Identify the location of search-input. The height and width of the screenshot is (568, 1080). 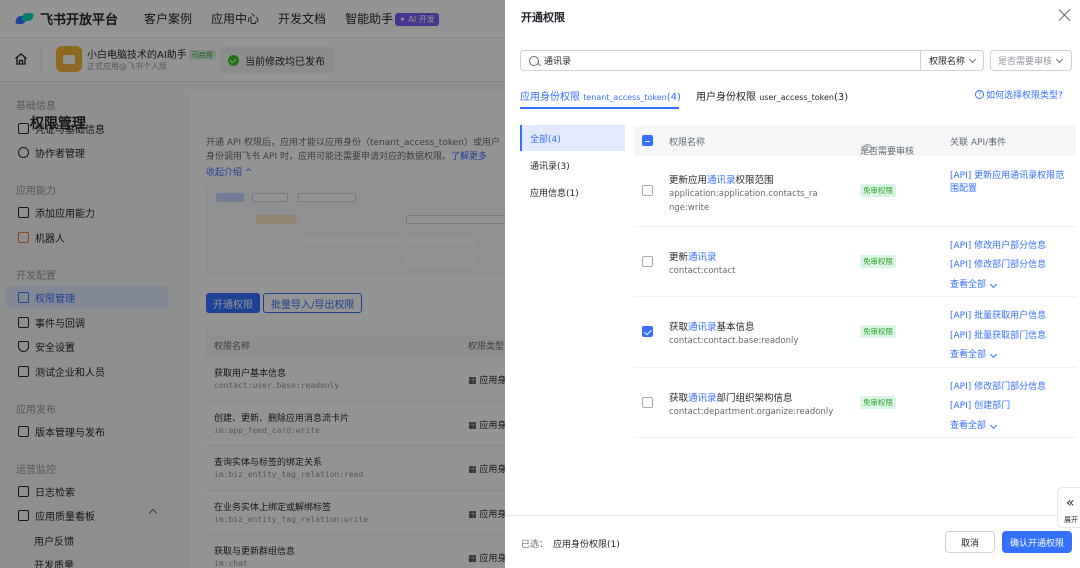
(724, 60).